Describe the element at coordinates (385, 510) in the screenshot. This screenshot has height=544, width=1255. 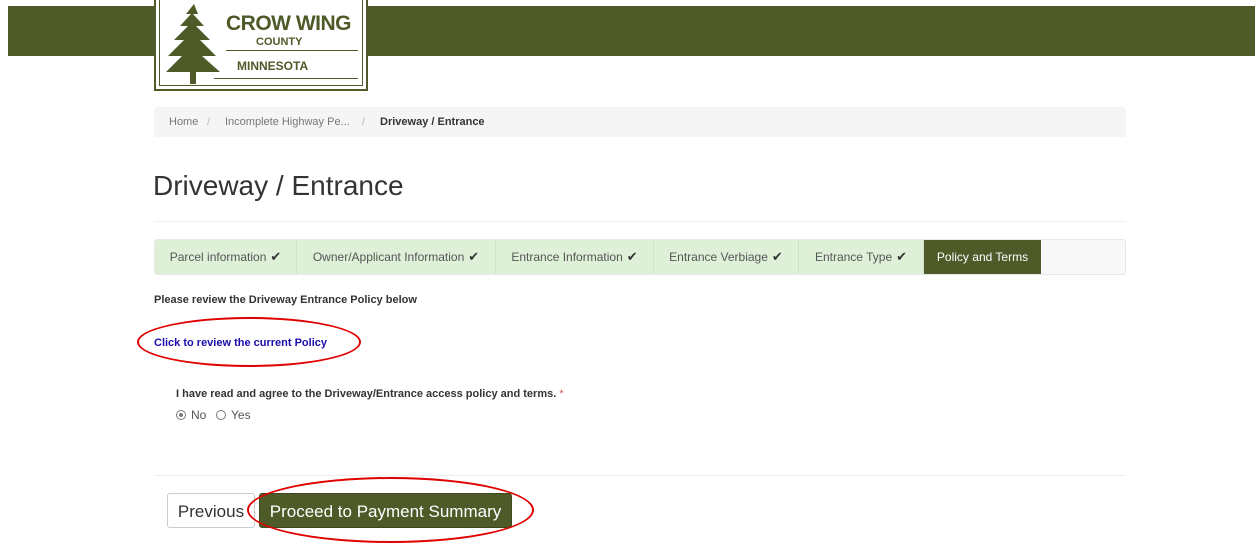
I see `proceed-to-payment-button: Proceed to Payment Summary` at that location.